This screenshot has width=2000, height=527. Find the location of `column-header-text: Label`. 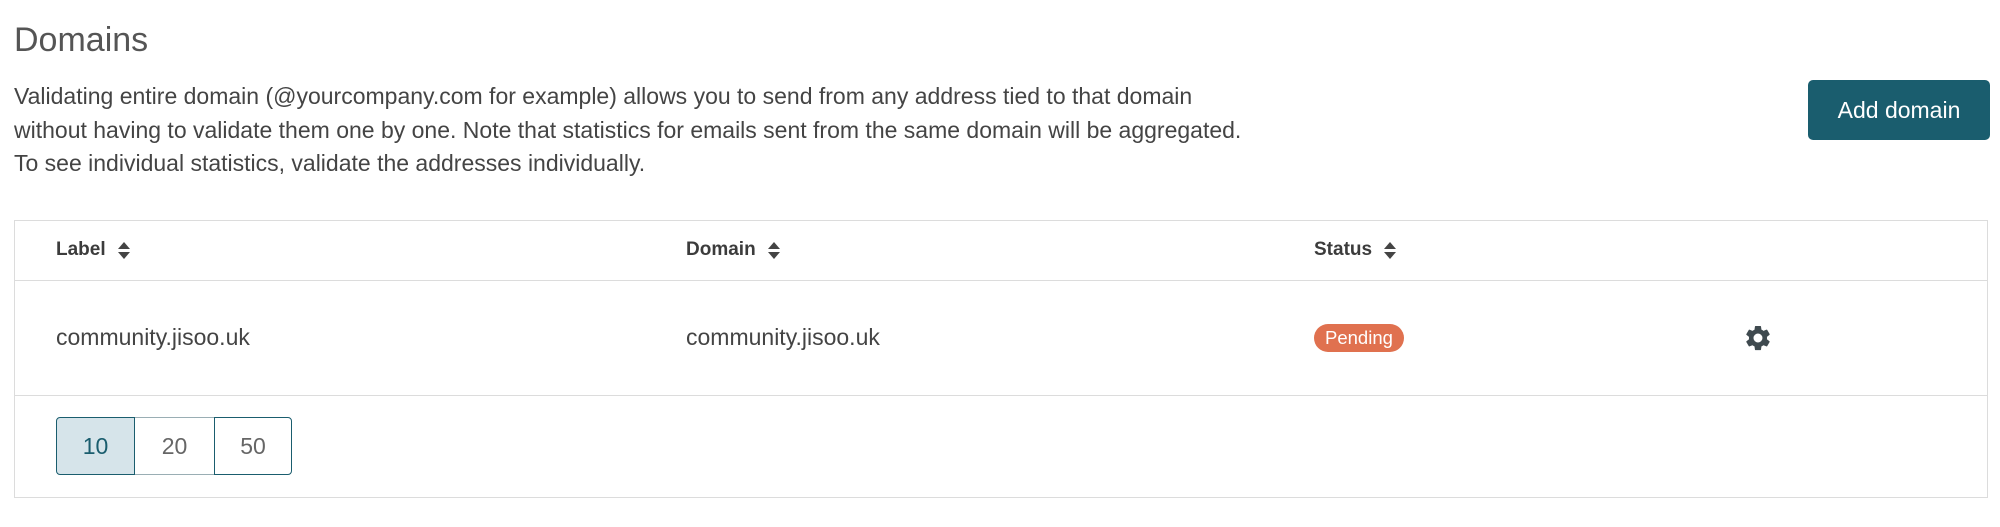

column-header-text: Label is located at coordinates (81, 249).